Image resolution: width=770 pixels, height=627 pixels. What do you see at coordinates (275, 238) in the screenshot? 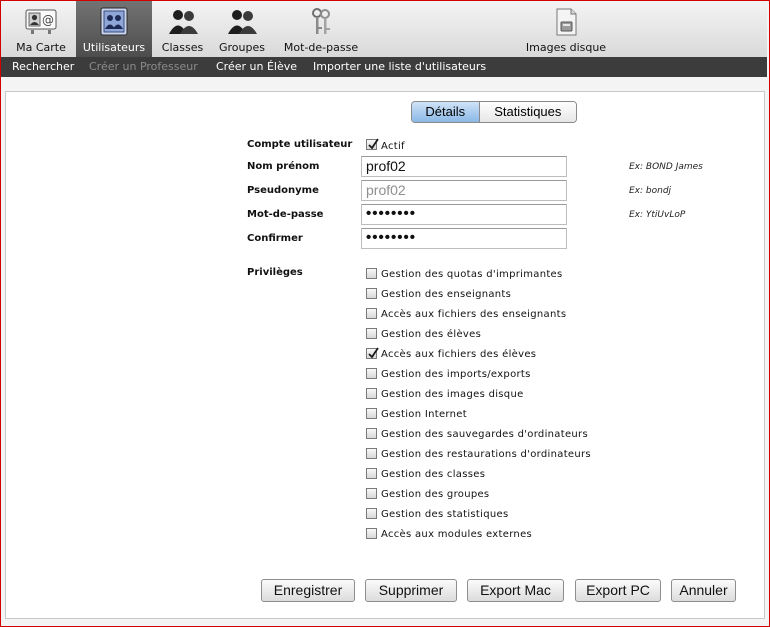
I see `confirm-label: Confirmer` at bounding box center [275, 238].